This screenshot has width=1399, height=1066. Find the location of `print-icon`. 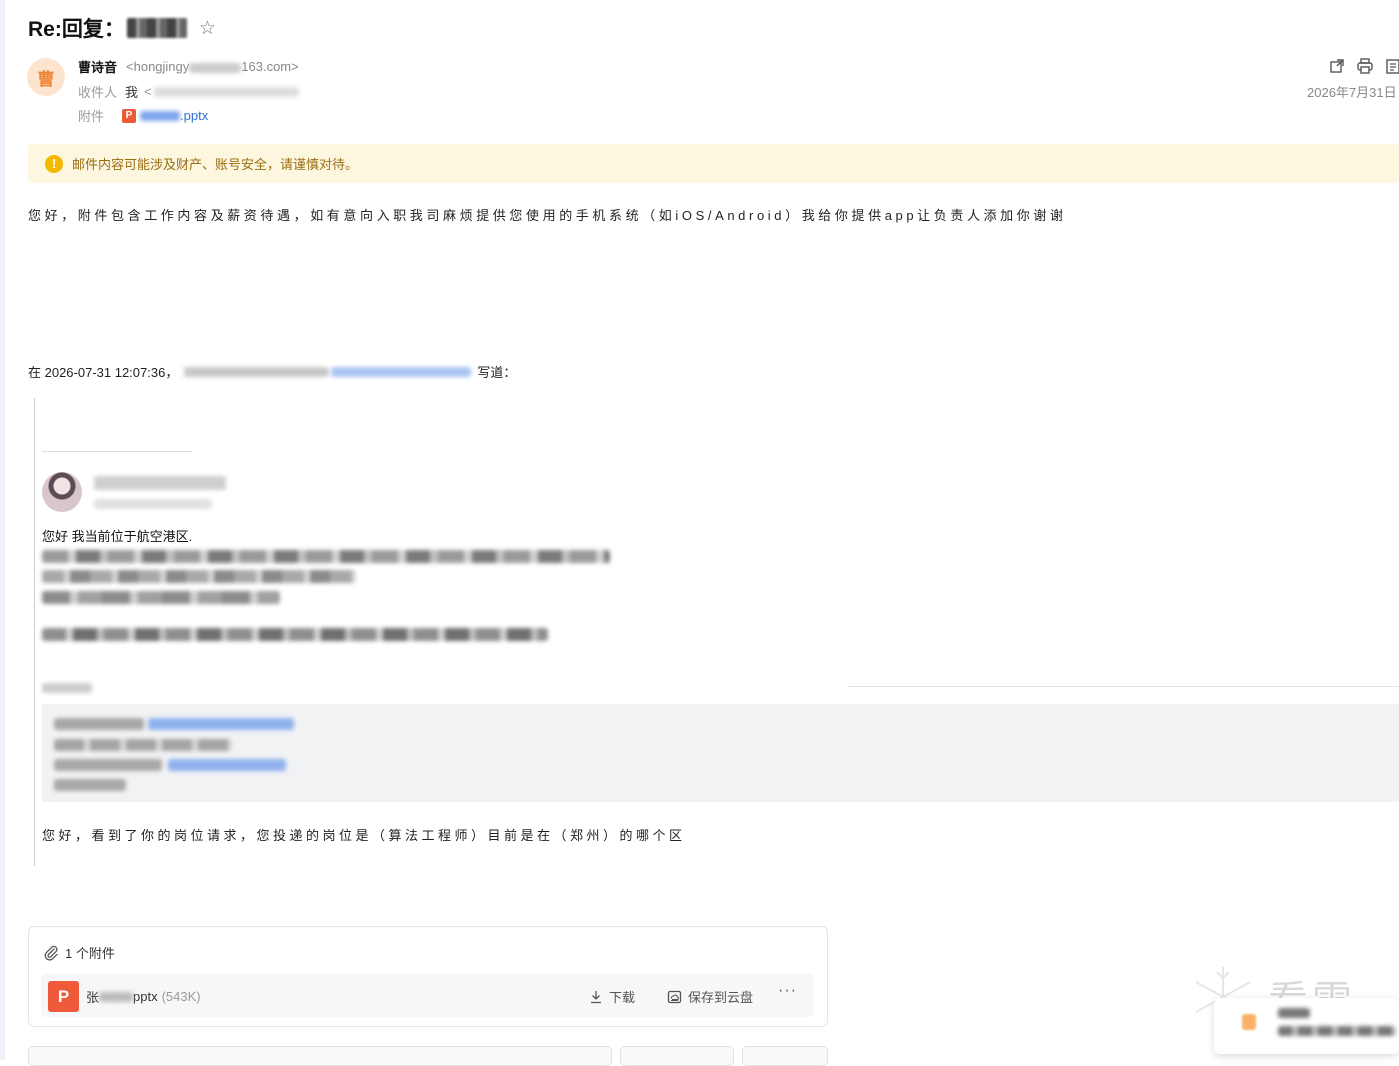

print-icon is located at coordinates (1365, 66).